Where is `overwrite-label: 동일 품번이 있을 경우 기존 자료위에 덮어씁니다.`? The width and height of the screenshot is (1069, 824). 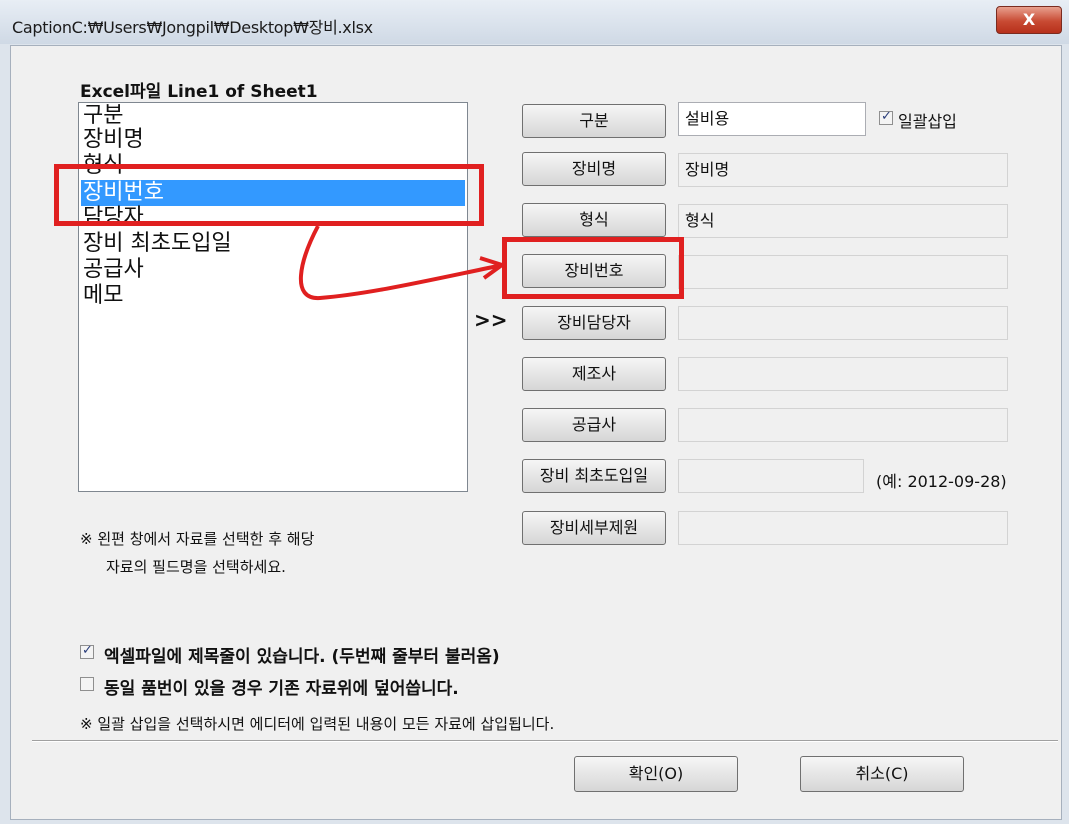 overwrite-label: 동일 품번이 있을 경우 기존 자료위에 덮어씁니다. is located at coordinates (281, 689).